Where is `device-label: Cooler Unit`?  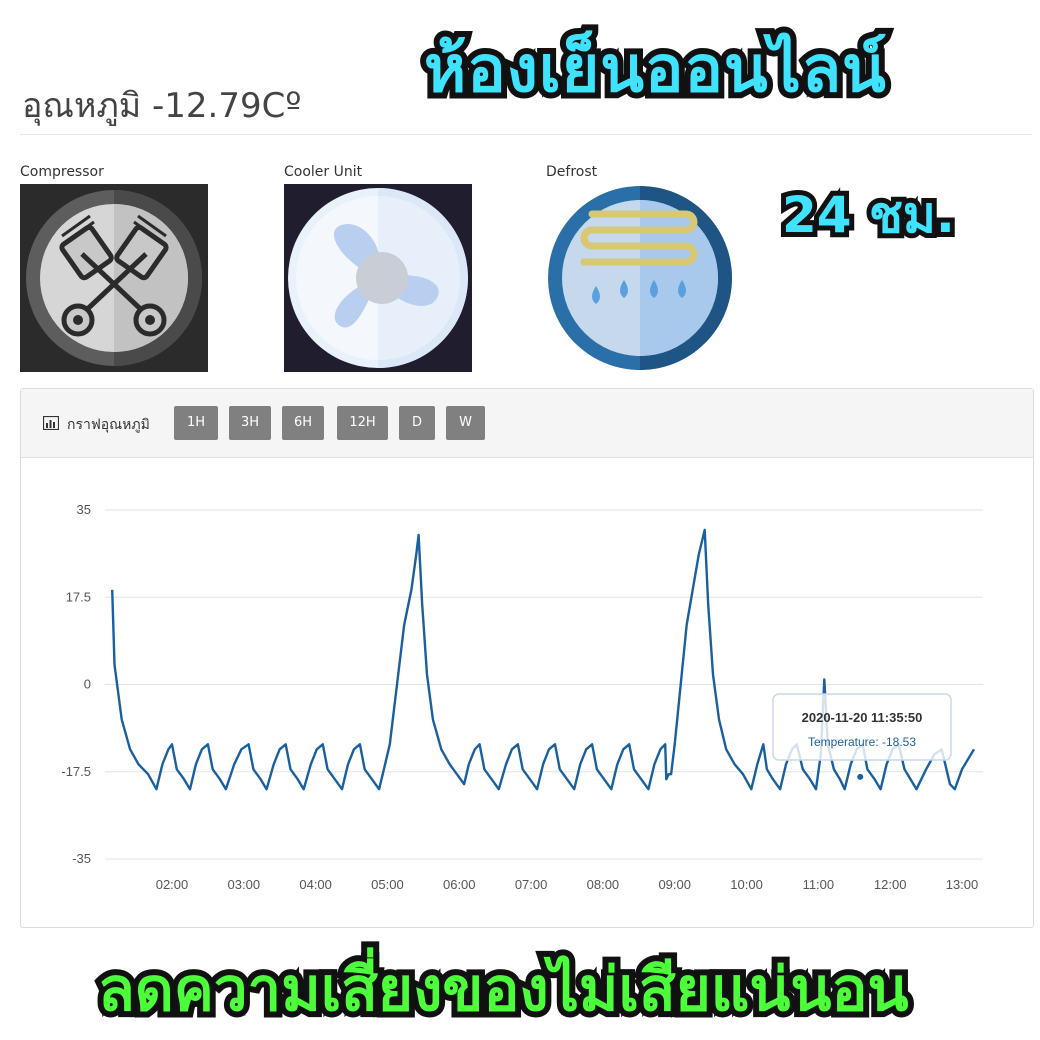 device-label: Cooler Unit is located at coordinates (323, 172).